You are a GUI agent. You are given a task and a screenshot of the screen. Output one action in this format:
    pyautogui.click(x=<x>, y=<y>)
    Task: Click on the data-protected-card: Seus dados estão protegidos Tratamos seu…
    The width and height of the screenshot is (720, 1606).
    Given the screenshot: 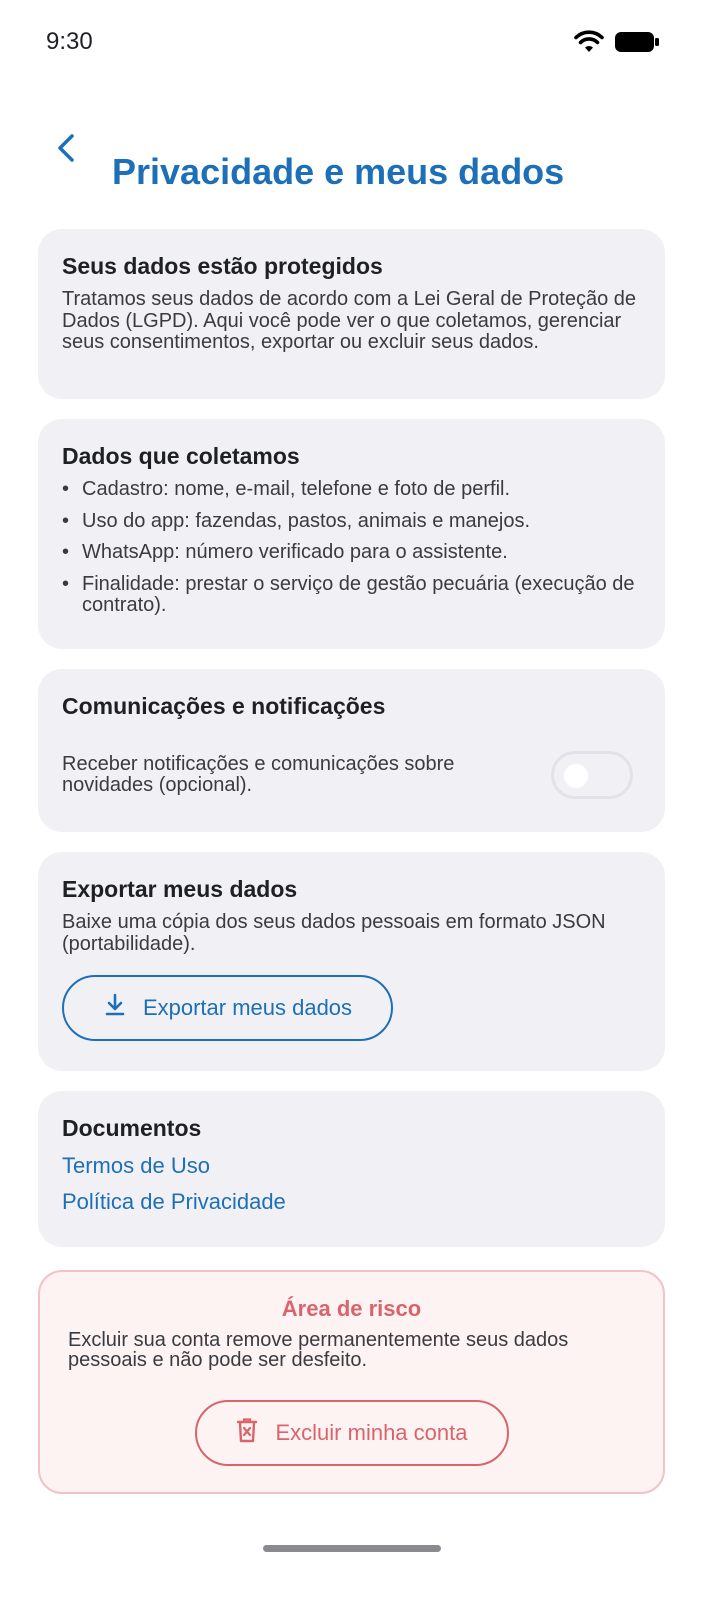 What is the action you would take?
    pyautogui.click(x=351, y=314)
    